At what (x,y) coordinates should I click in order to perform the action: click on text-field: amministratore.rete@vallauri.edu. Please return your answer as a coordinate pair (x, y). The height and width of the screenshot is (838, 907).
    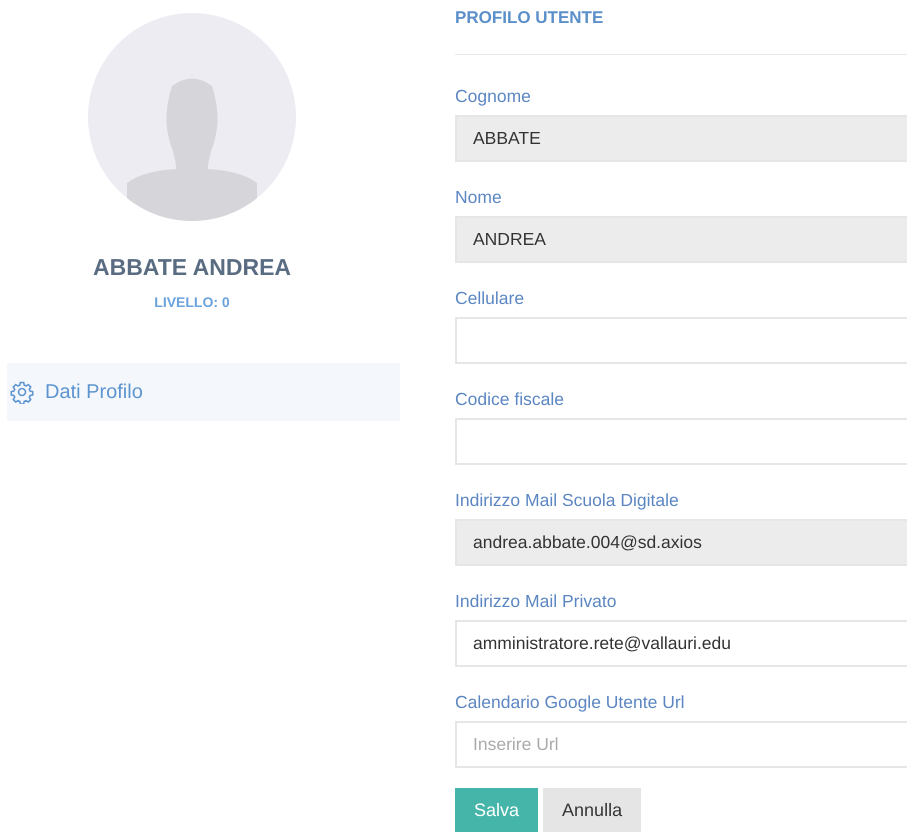
    Looking at the image, I should click on (681, 643).